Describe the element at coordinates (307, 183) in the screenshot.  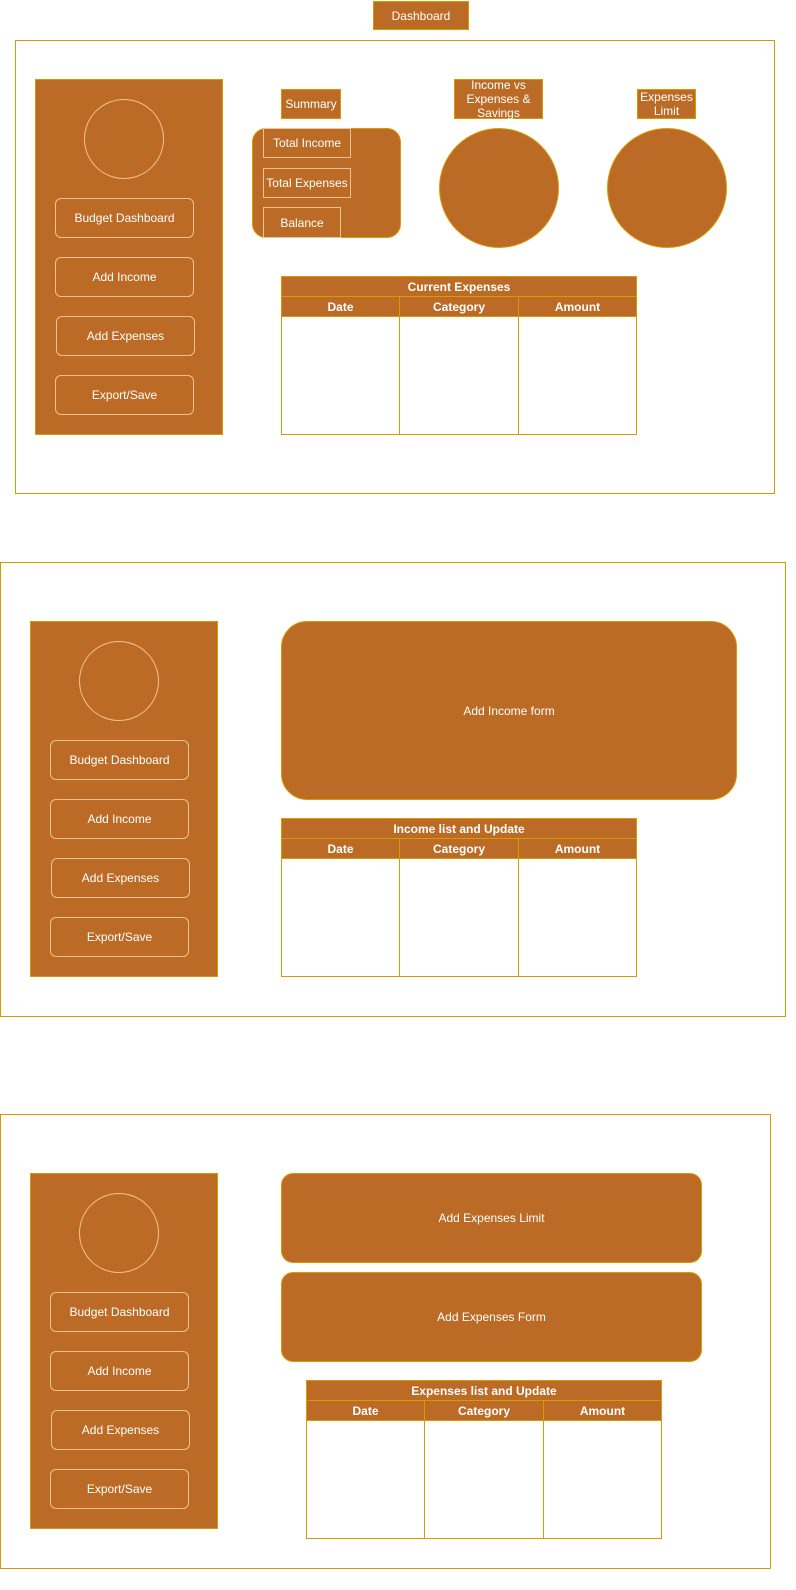
I see `summary-total-expenses: Total Expenses` at that location.